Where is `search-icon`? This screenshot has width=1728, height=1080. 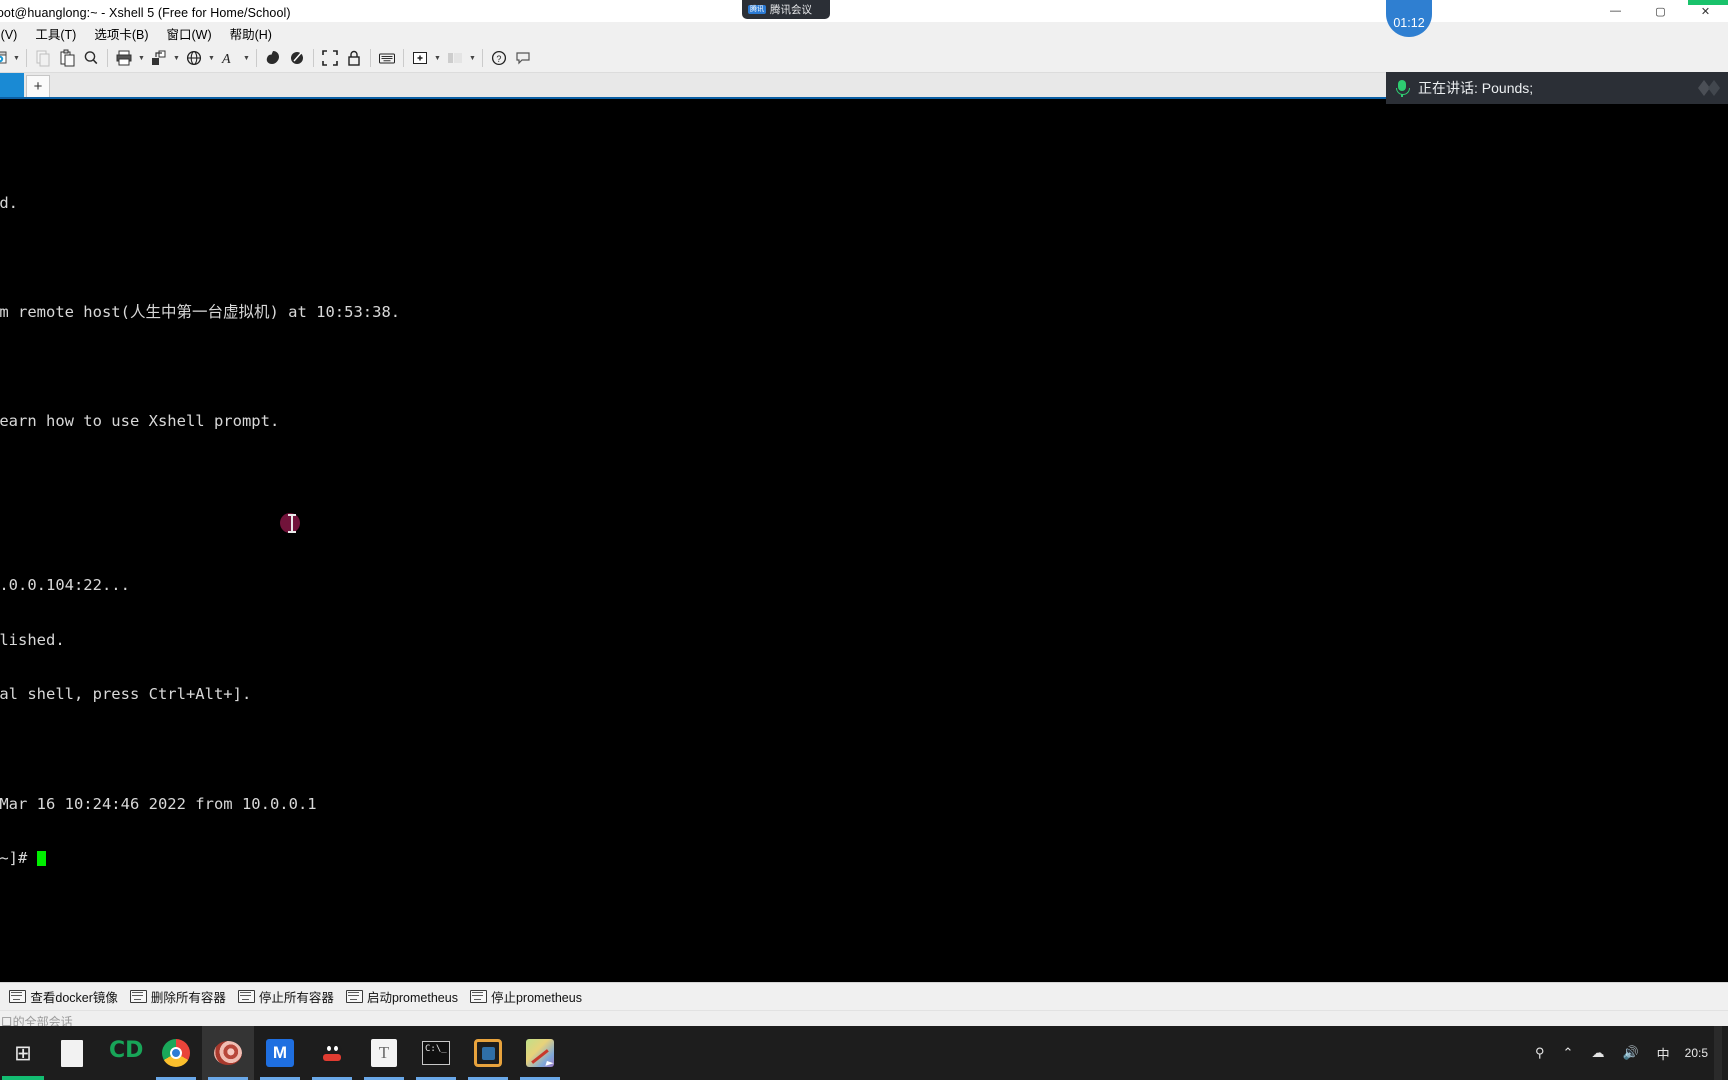
search-icon is located at coordinates (91, 58).